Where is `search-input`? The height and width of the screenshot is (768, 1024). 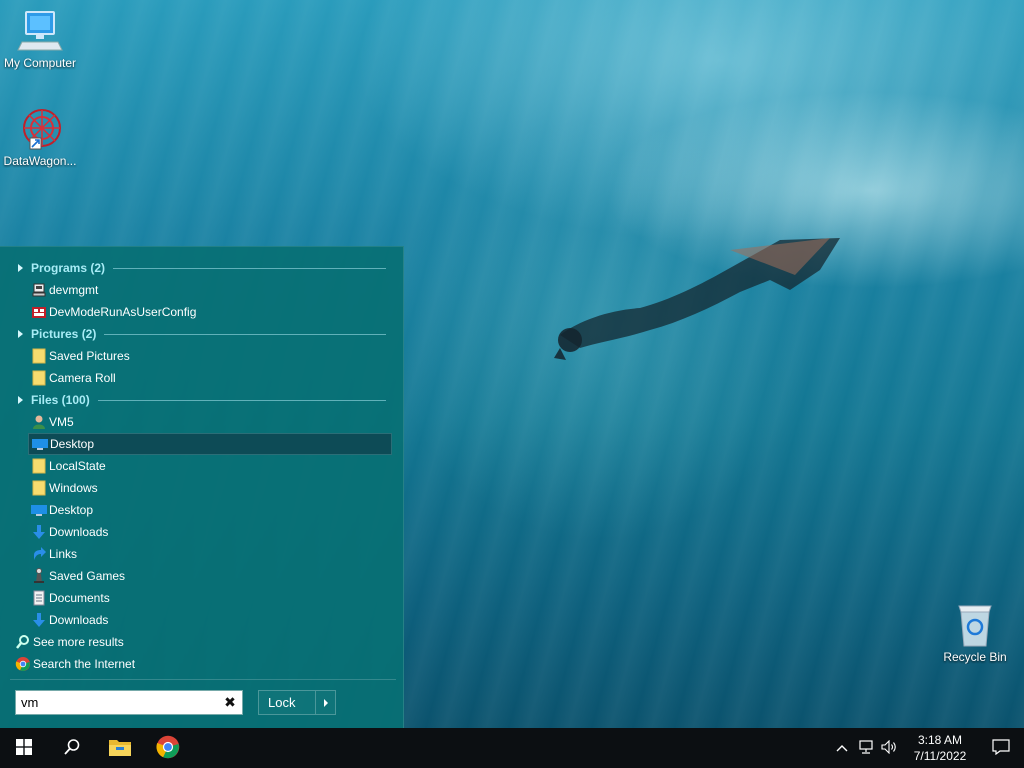
search-input is located at coordinates (117, 702).